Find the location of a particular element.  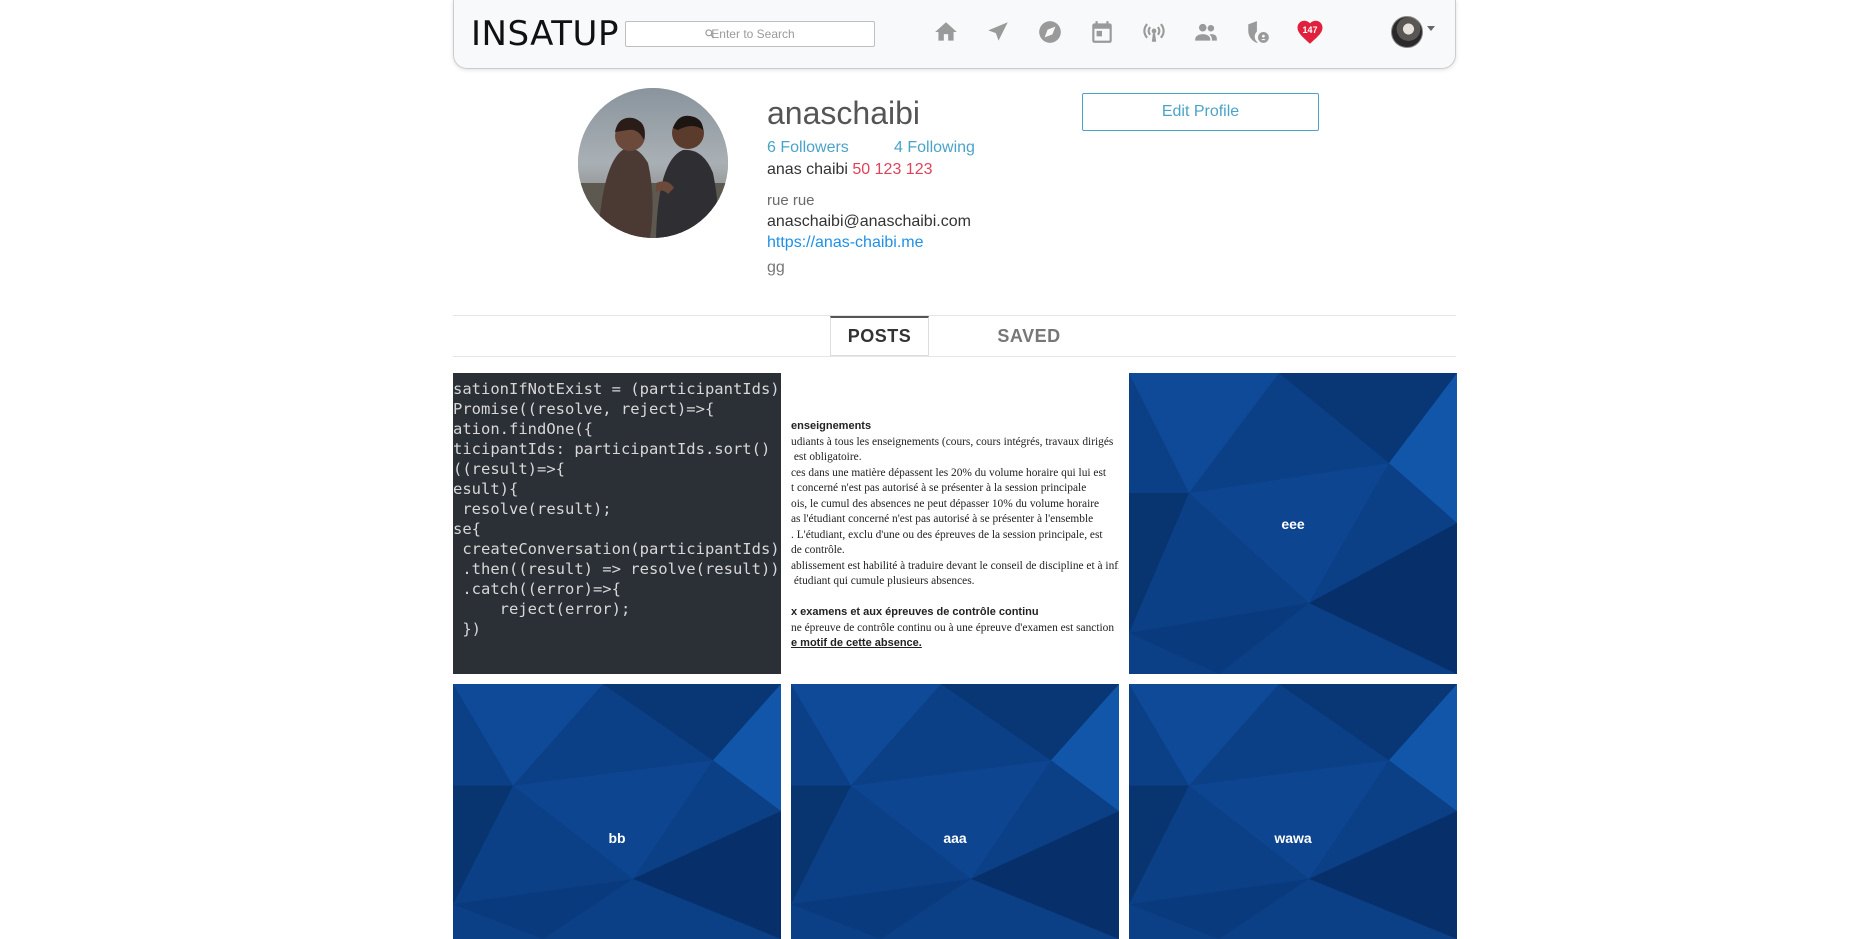

code-line: esult){ is located at coordinates (486, 489).